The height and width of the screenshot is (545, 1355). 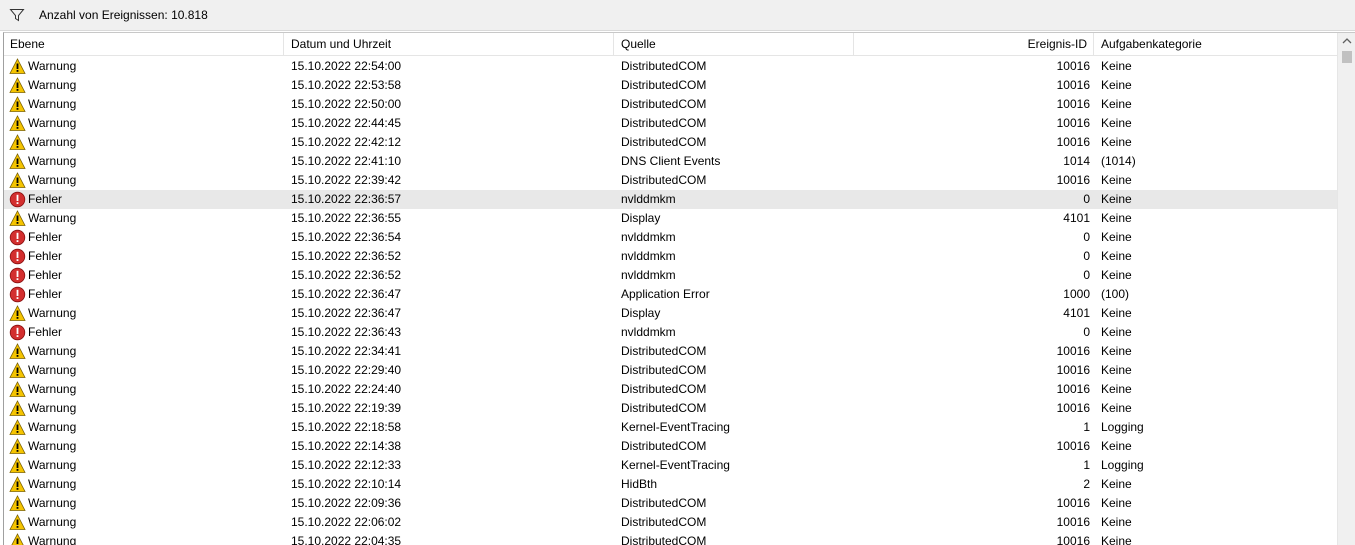 I want to click on filter-bar: Anzahl von Ereignissen: 10.818, so click(x=677, y=15).